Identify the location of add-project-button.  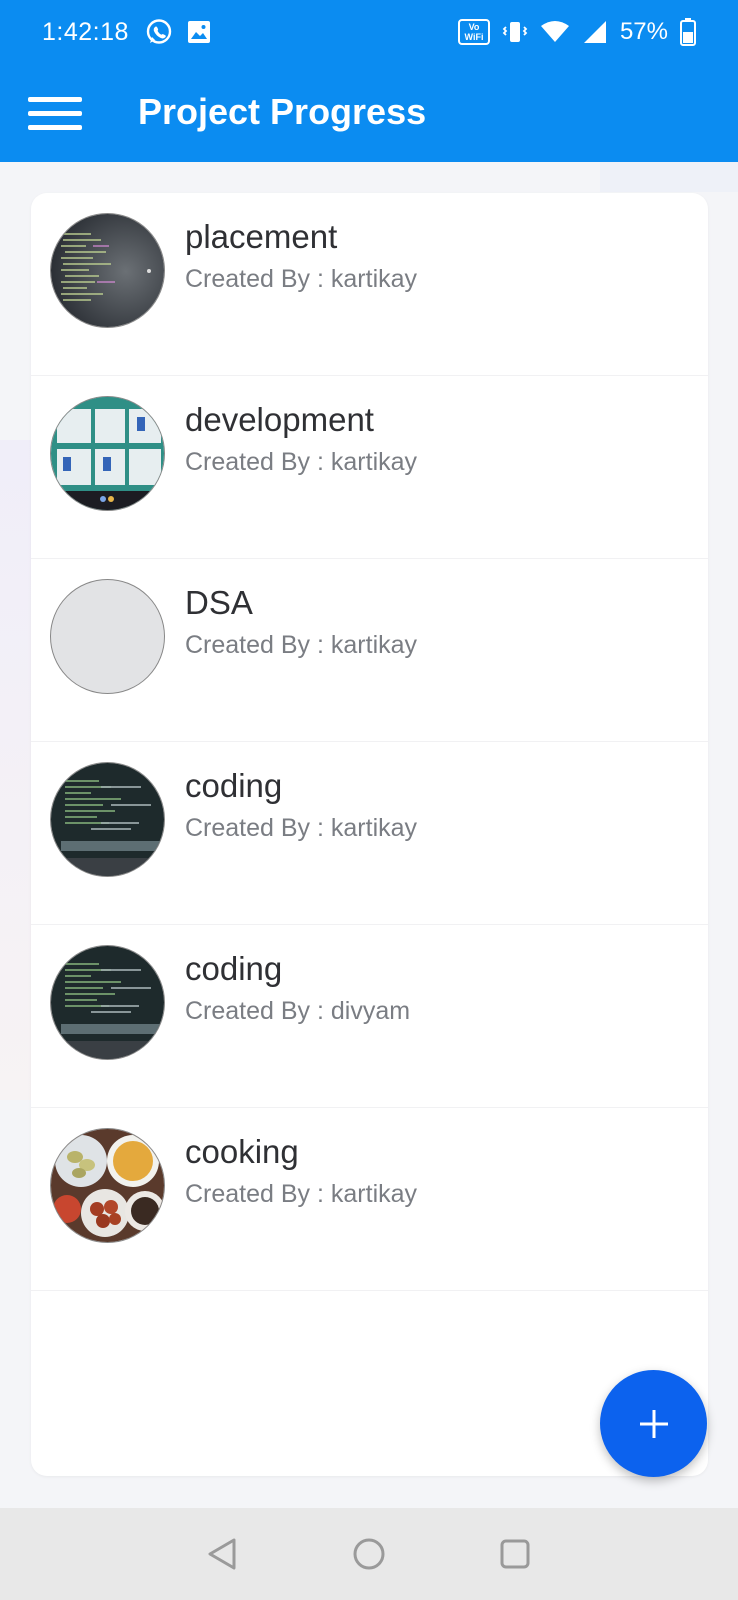
(653, 1423).